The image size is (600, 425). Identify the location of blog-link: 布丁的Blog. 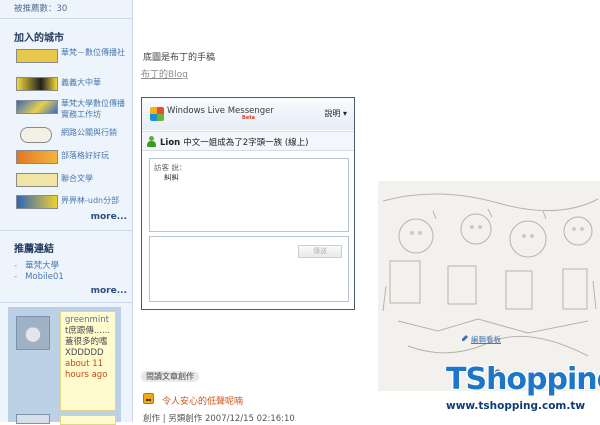
(164, 73).